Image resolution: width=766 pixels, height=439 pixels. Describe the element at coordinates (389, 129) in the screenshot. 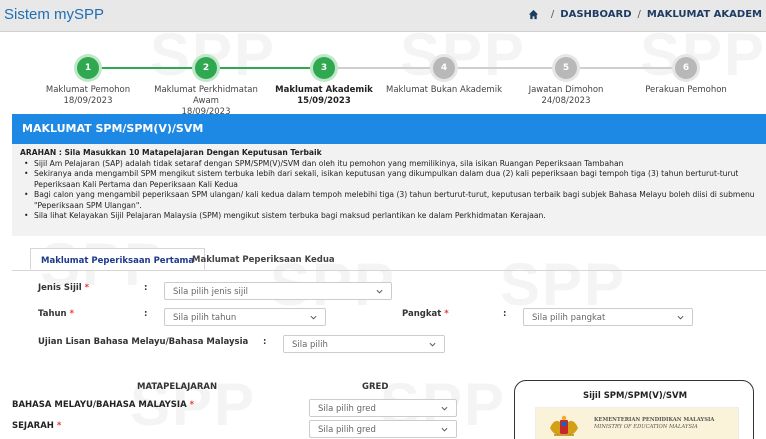

I see `panel-header: MAKLUMAT SPM/SPM(V)/SVM` at that location.